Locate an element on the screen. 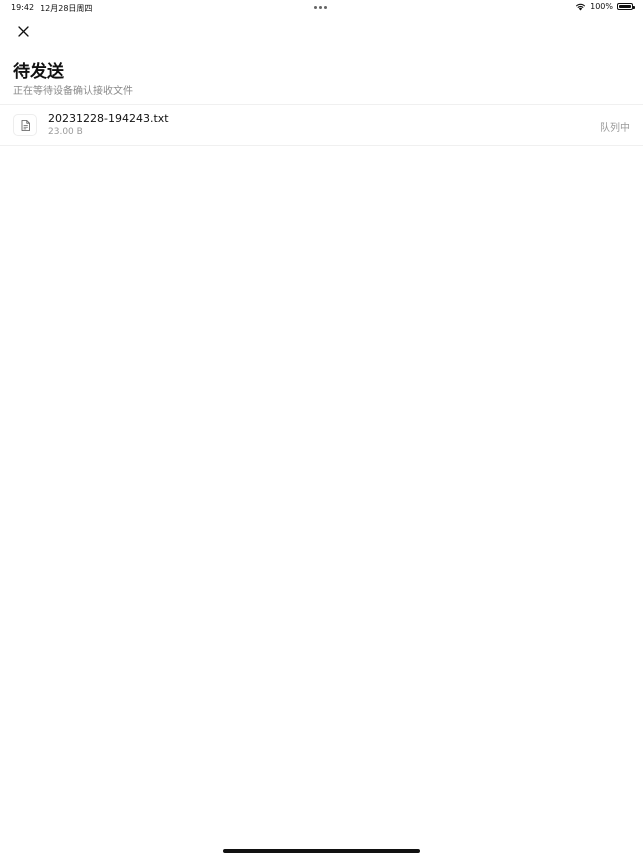 The width and height of the screenshot is (643, 858). home-indicator is located at coordinates (321, 851).